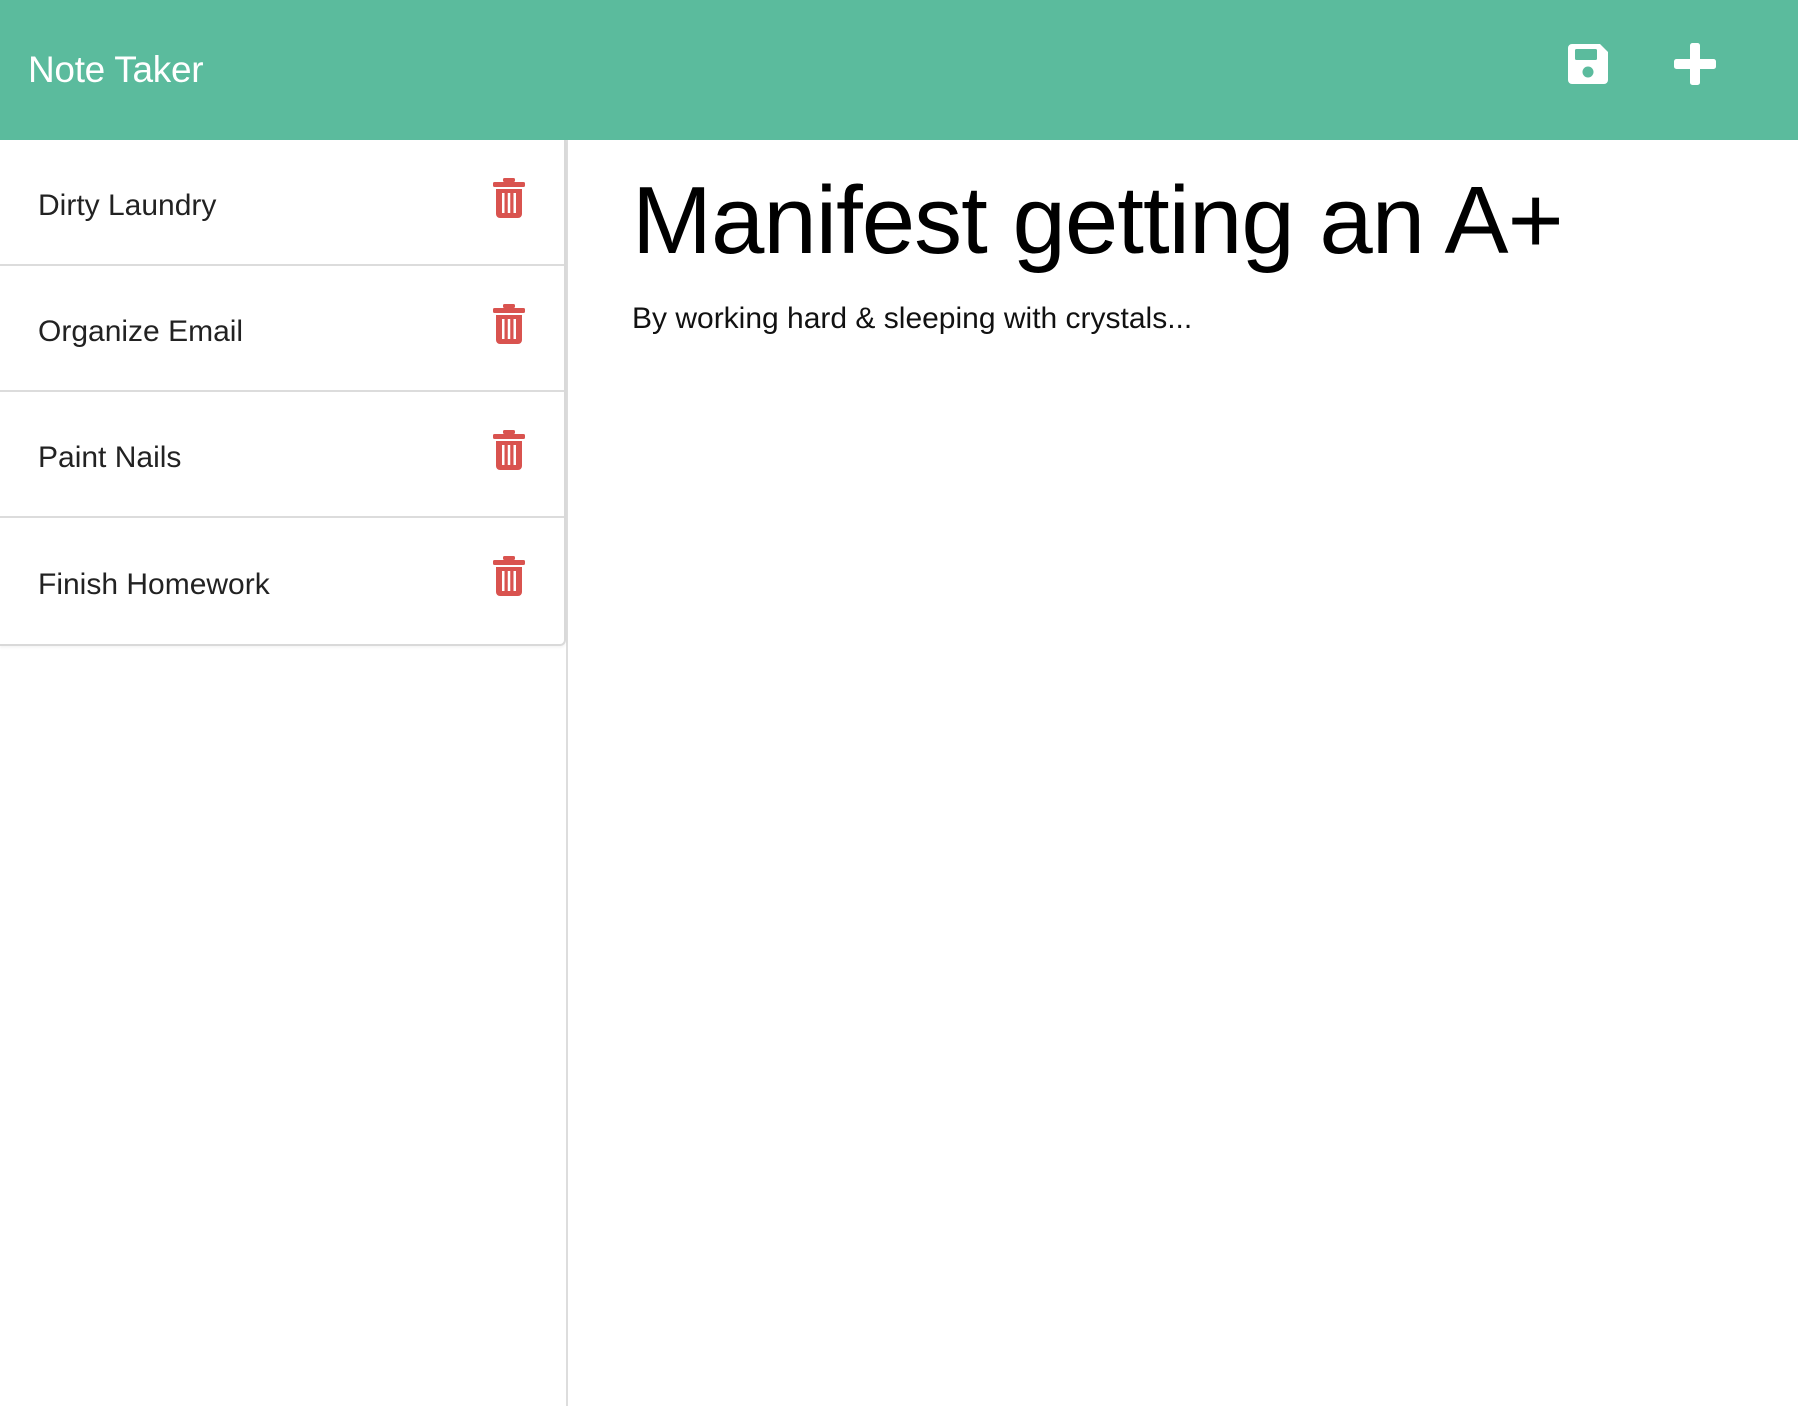 This screenshot has width=1798, height=1406. Describe the element at coordinates (109, 458) in the screenshot. I see `note-list-item-title: Paint Nails` at that location.